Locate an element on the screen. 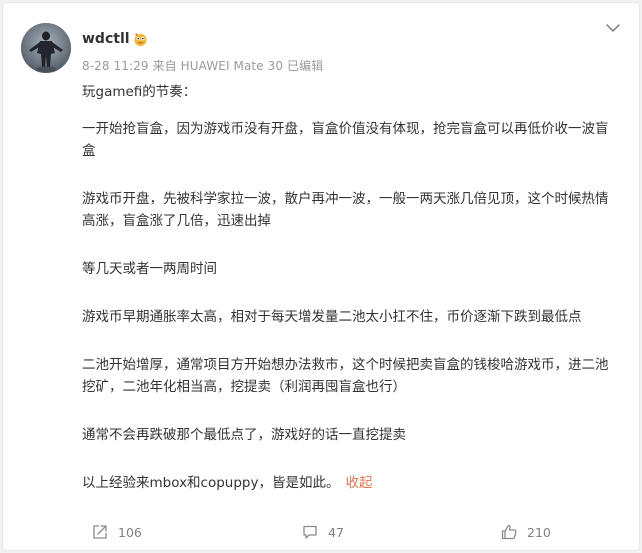  last-paragraph-text: 以上经验来mbox和copuppy，皆是如此。 is located at coordinates (211, 483).